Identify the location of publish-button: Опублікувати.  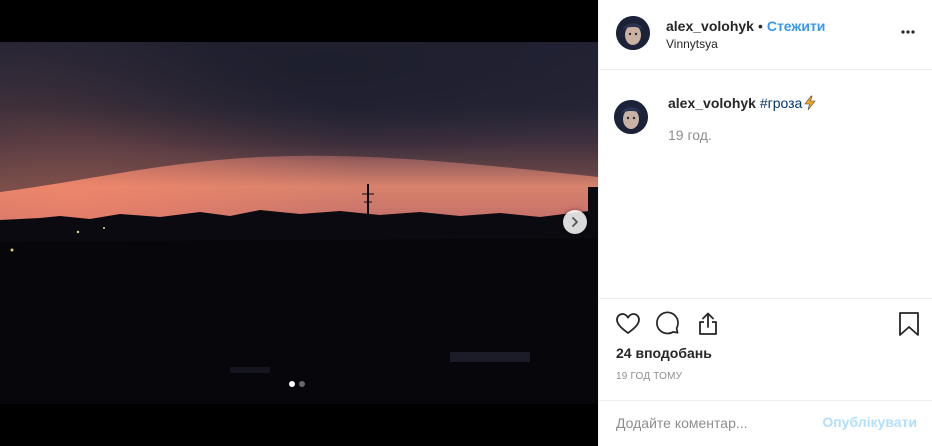
(869, 422).